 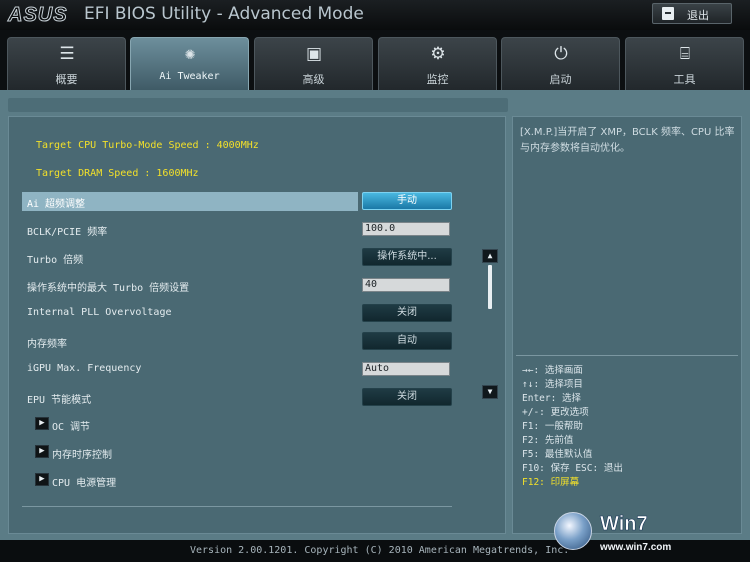 What do you see at coordinates (190, 257) in the screenshot?
I see `setting-row-turbo-ratio: Turbo 倍频` at bounding box center [190, 257].